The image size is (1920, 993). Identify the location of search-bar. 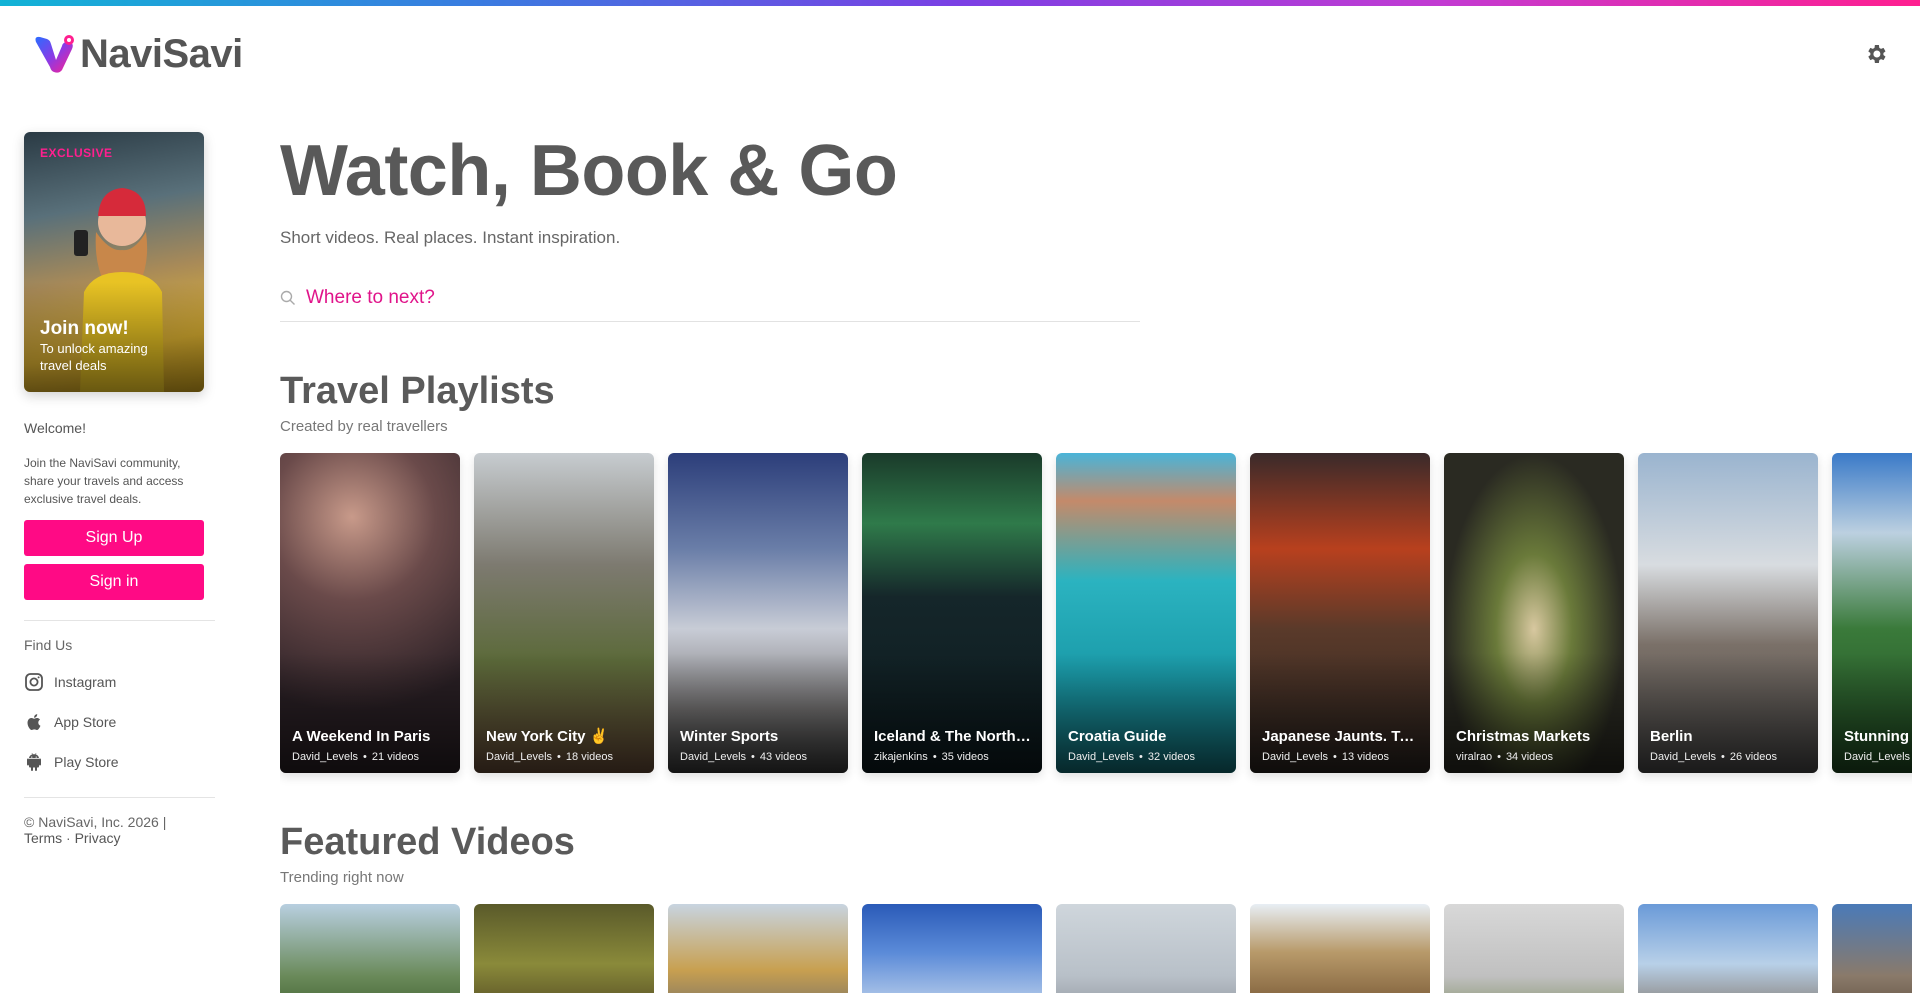
(710, 302).